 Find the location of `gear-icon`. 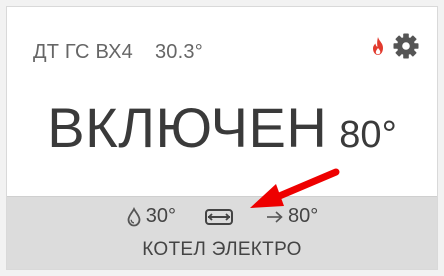

gear-icon is located at coordinates (406, 46).